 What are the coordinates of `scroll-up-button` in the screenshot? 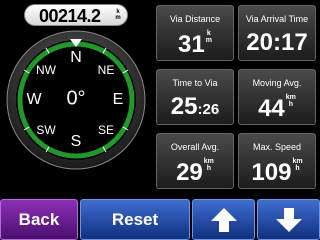 It's located at (223, 219).